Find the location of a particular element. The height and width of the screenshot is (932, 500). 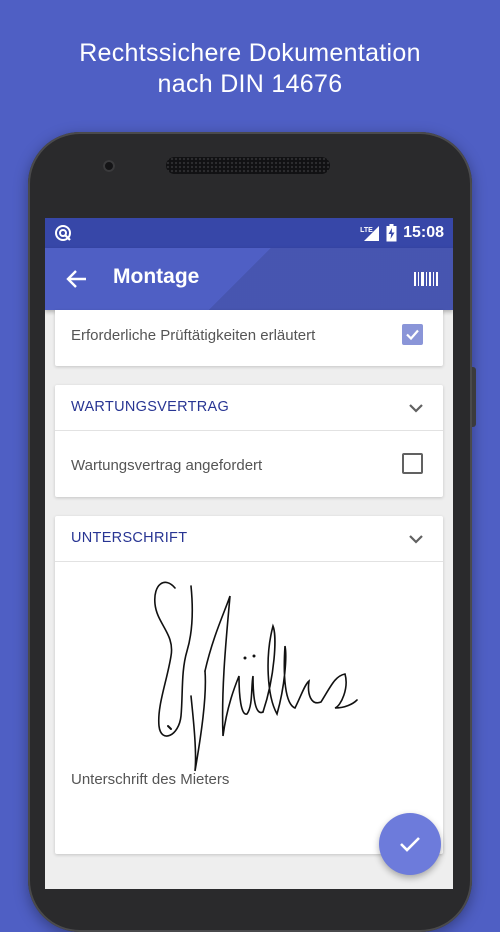

notification-target-icon is located at coordinates (63, 235).